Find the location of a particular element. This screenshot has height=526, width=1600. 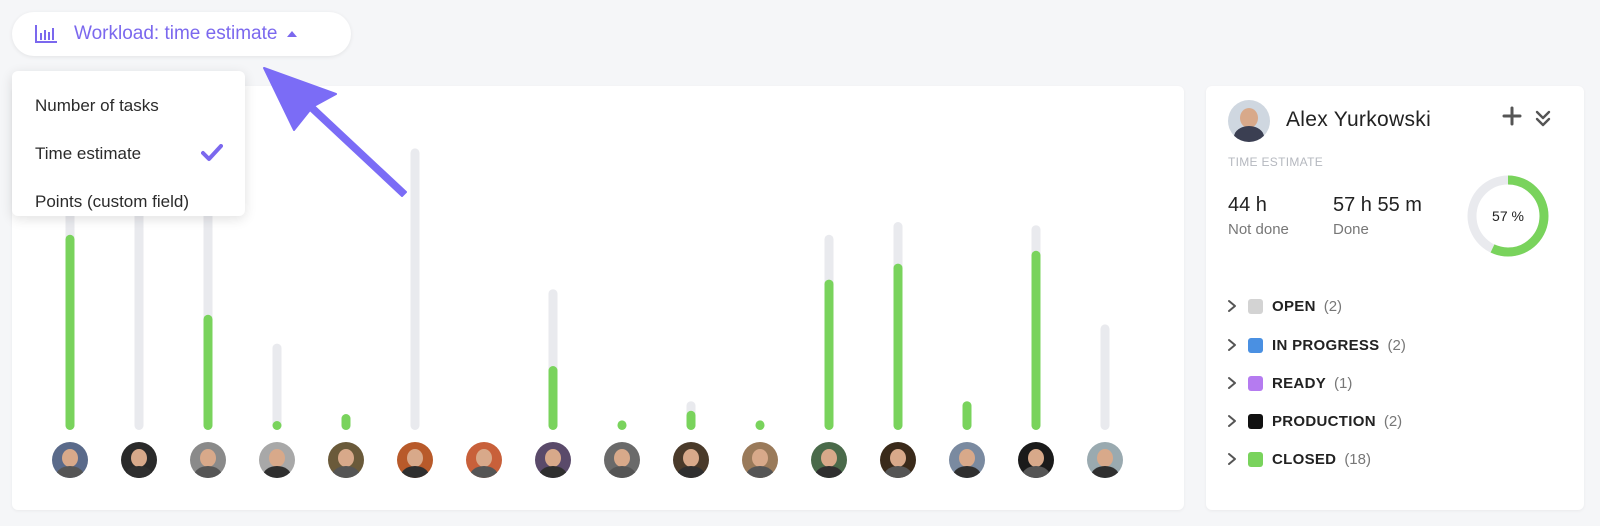

menu-item-points-custom-field: Points (custom field) is located at coordinates (128, 202).